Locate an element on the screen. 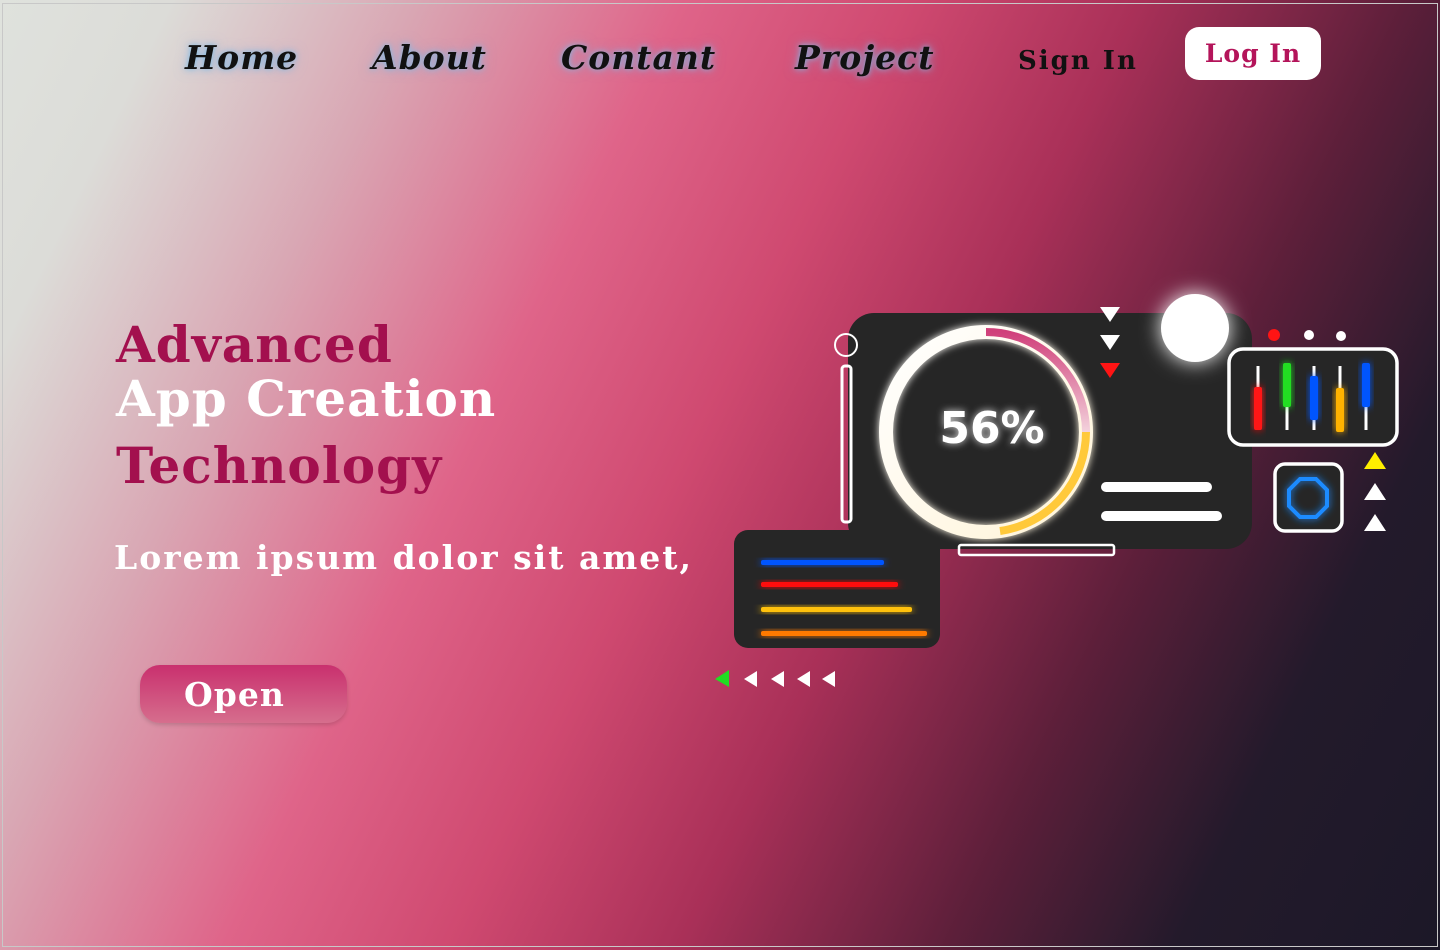 This screenshot has width=1440, height=950. panel-tab is located at coordinates (1036, 550).